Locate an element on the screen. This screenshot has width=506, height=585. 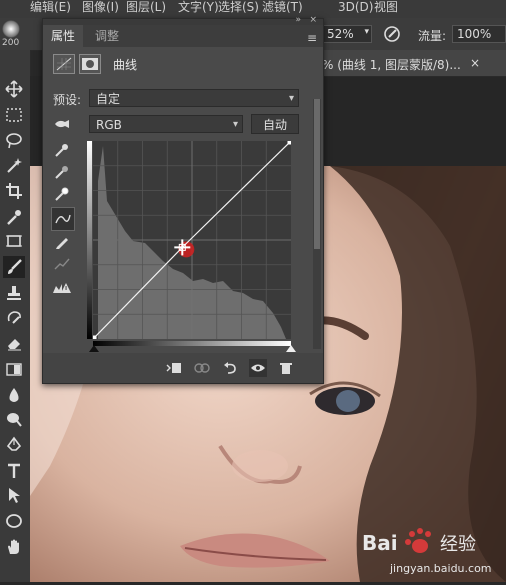
target-adjust-icon is located at coordinates (62, 124).